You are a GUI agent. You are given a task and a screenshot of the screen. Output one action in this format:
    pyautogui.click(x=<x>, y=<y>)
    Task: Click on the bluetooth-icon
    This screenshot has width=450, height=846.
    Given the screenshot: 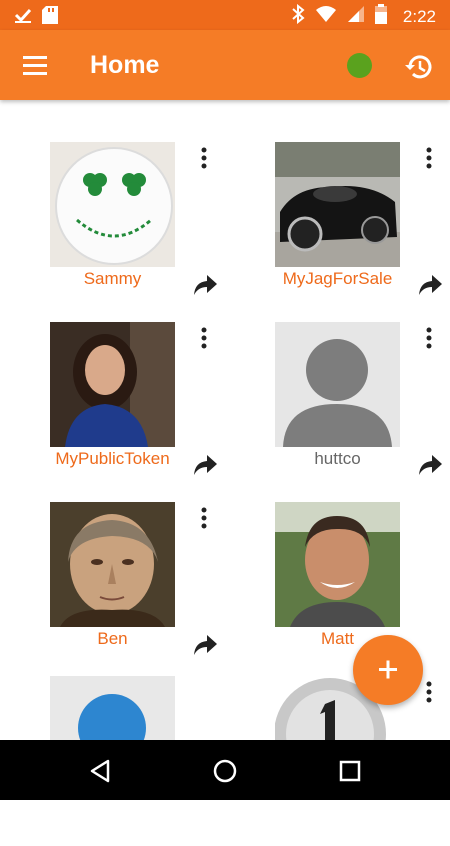 What is the action you would take?
    pyautogui.click(x=298, y=16)
    